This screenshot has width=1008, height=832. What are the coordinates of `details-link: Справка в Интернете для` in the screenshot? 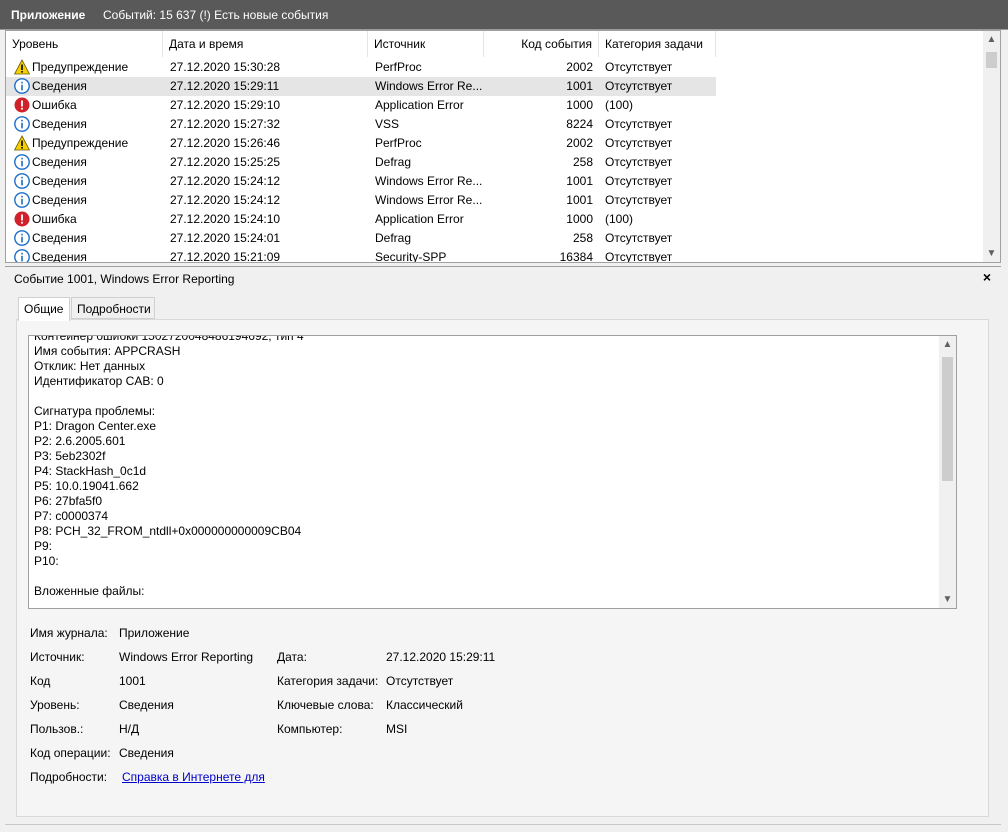 It's located at (193, 777).